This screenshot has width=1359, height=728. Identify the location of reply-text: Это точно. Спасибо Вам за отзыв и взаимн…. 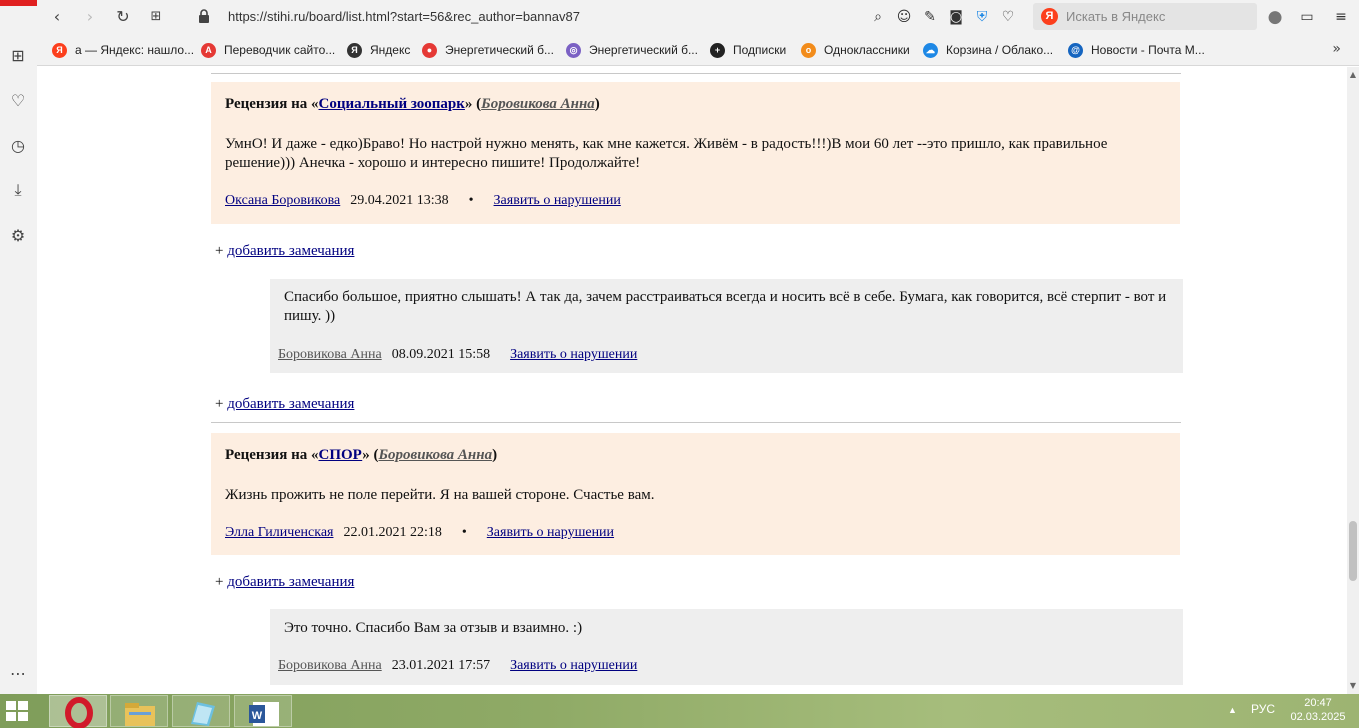
(433, 628).